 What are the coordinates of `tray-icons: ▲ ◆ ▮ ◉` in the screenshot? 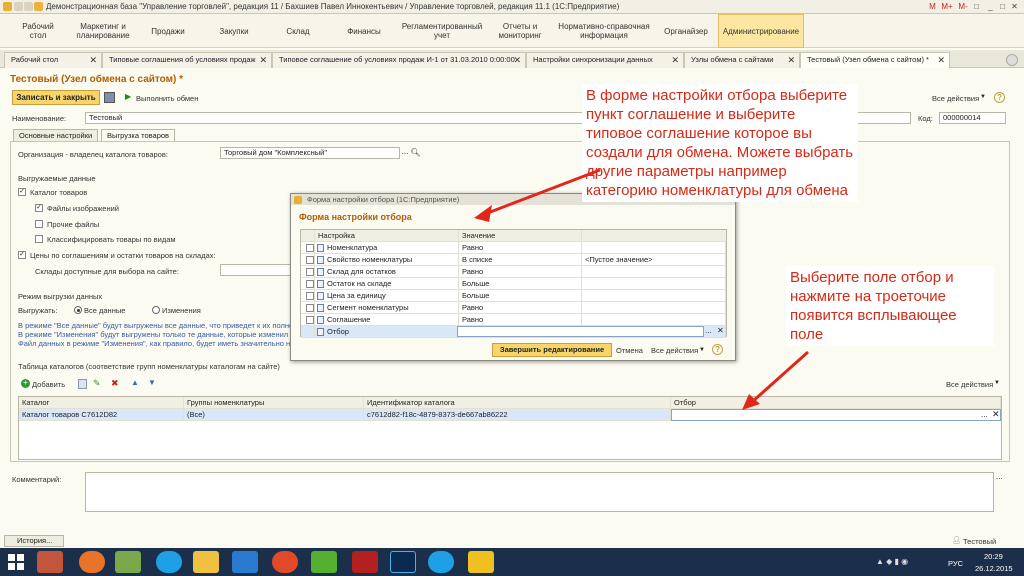 It's located at (892, 561).